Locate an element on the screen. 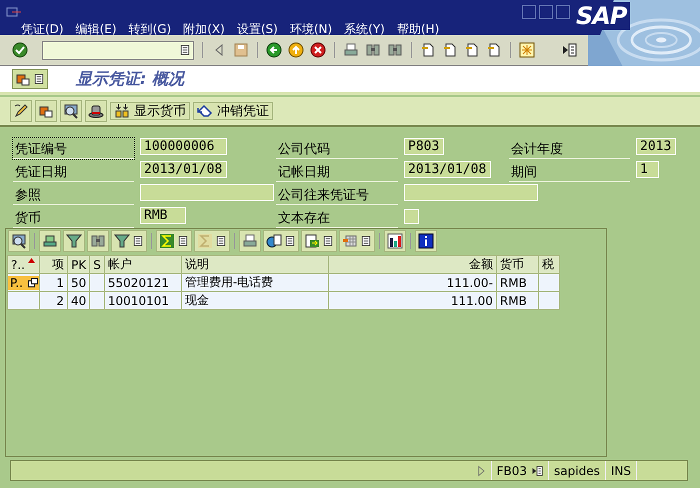 The height and width of the screenshot is (488, 700). table-cell: 50 is located at coordinates (79, 283).